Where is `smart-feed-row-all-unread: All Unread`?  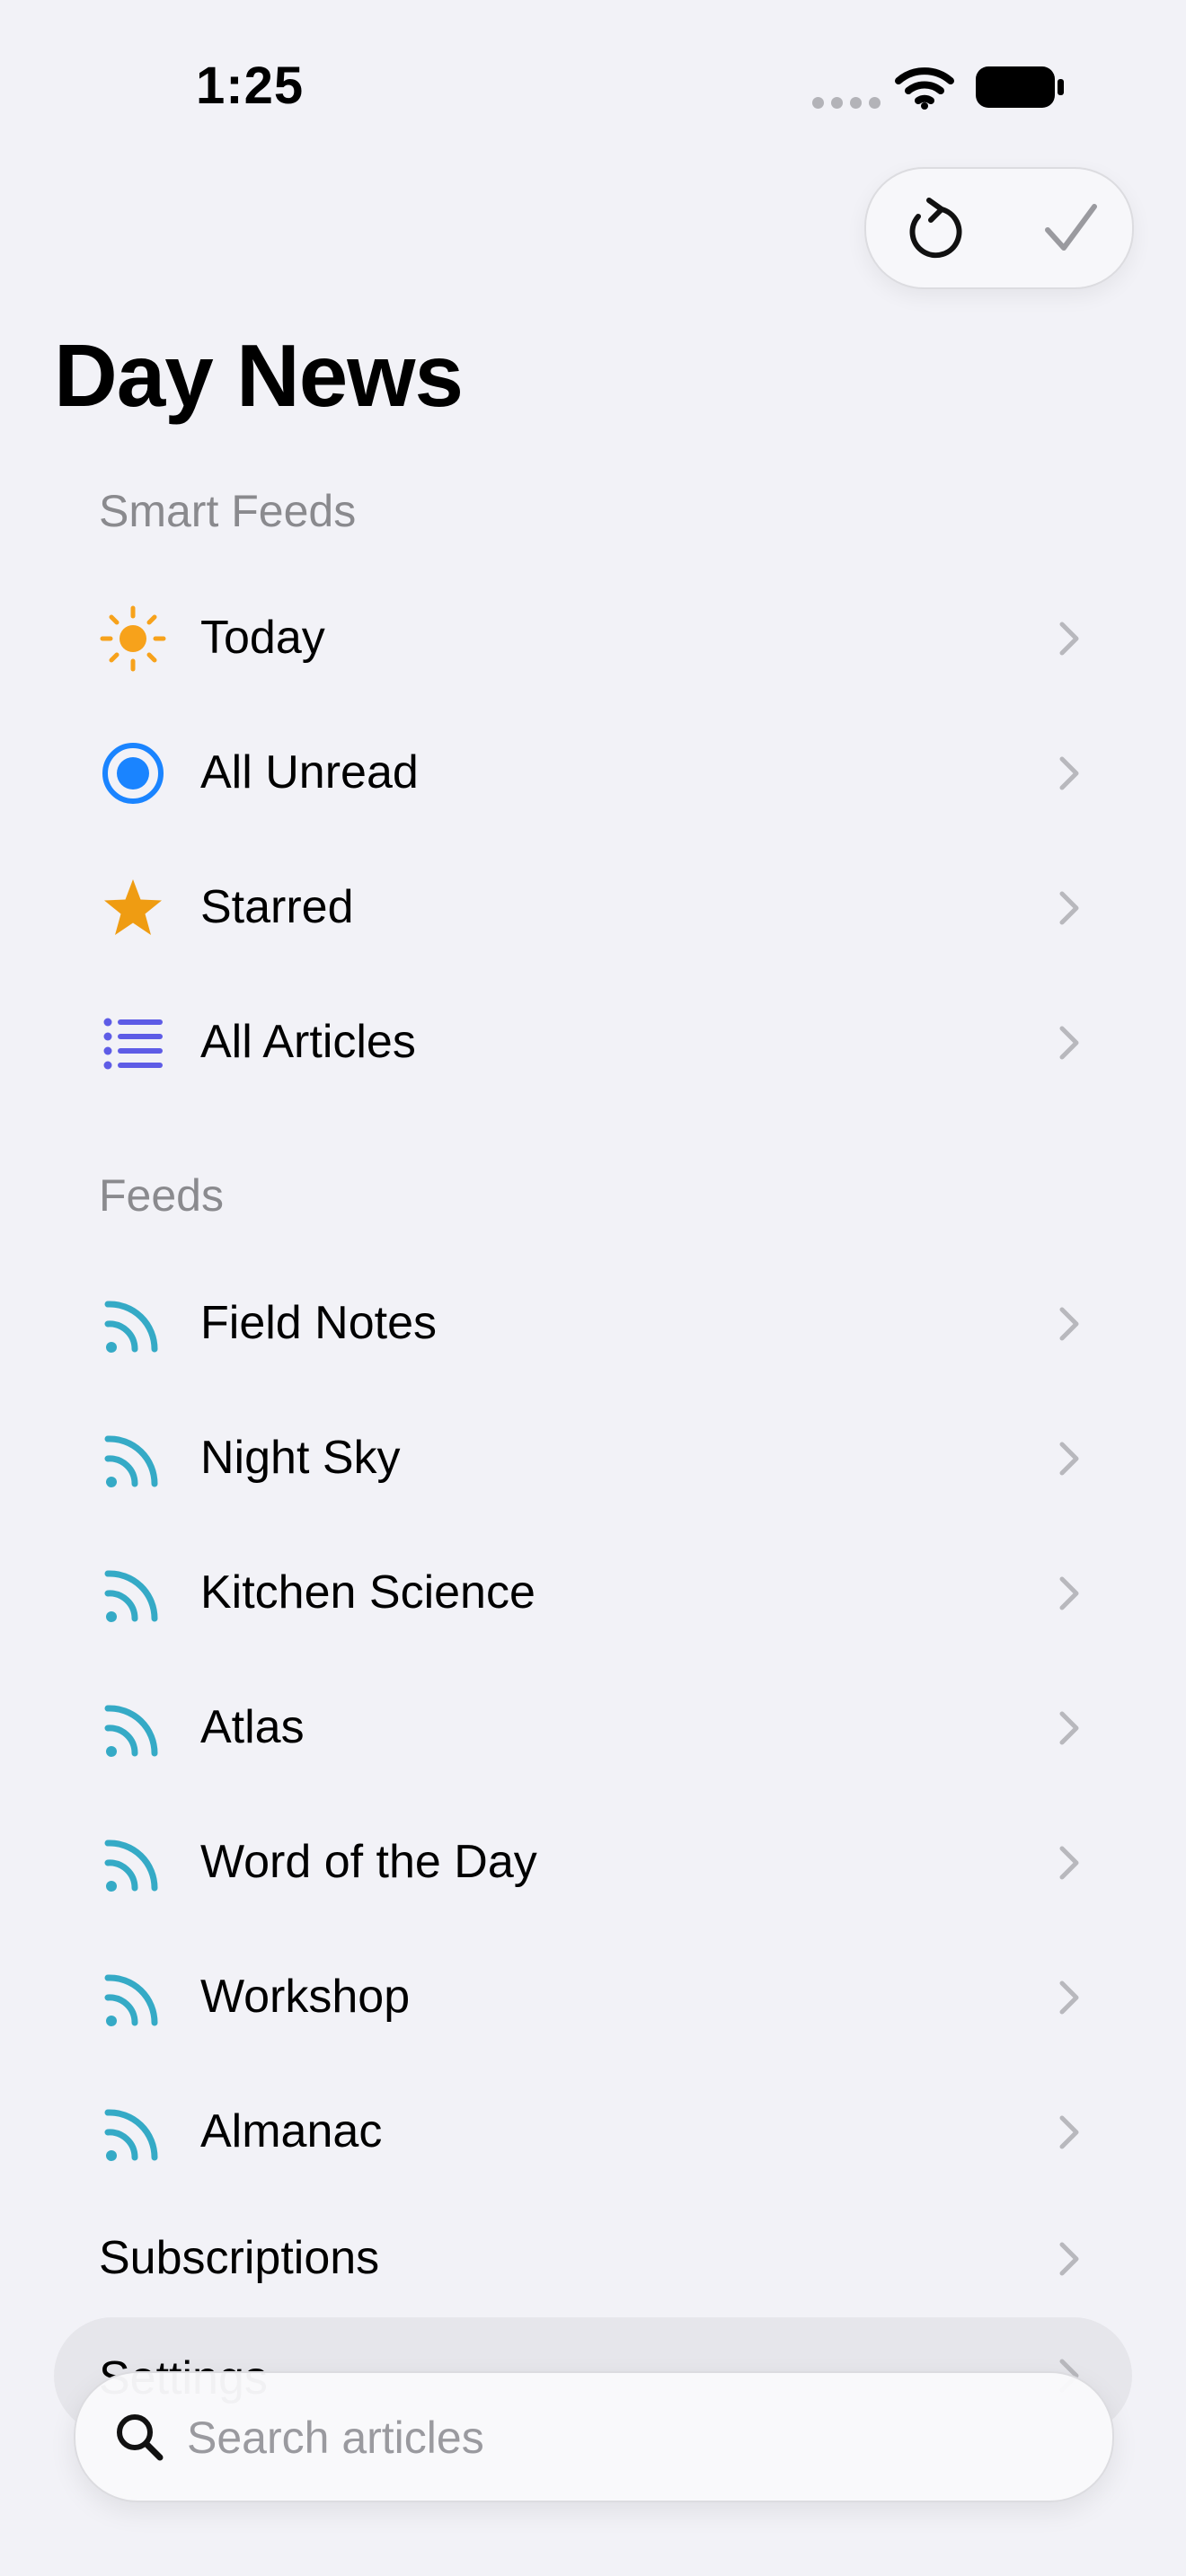
smart-feed-row-all-unread: All Unread is located at coordinates (593, 773).